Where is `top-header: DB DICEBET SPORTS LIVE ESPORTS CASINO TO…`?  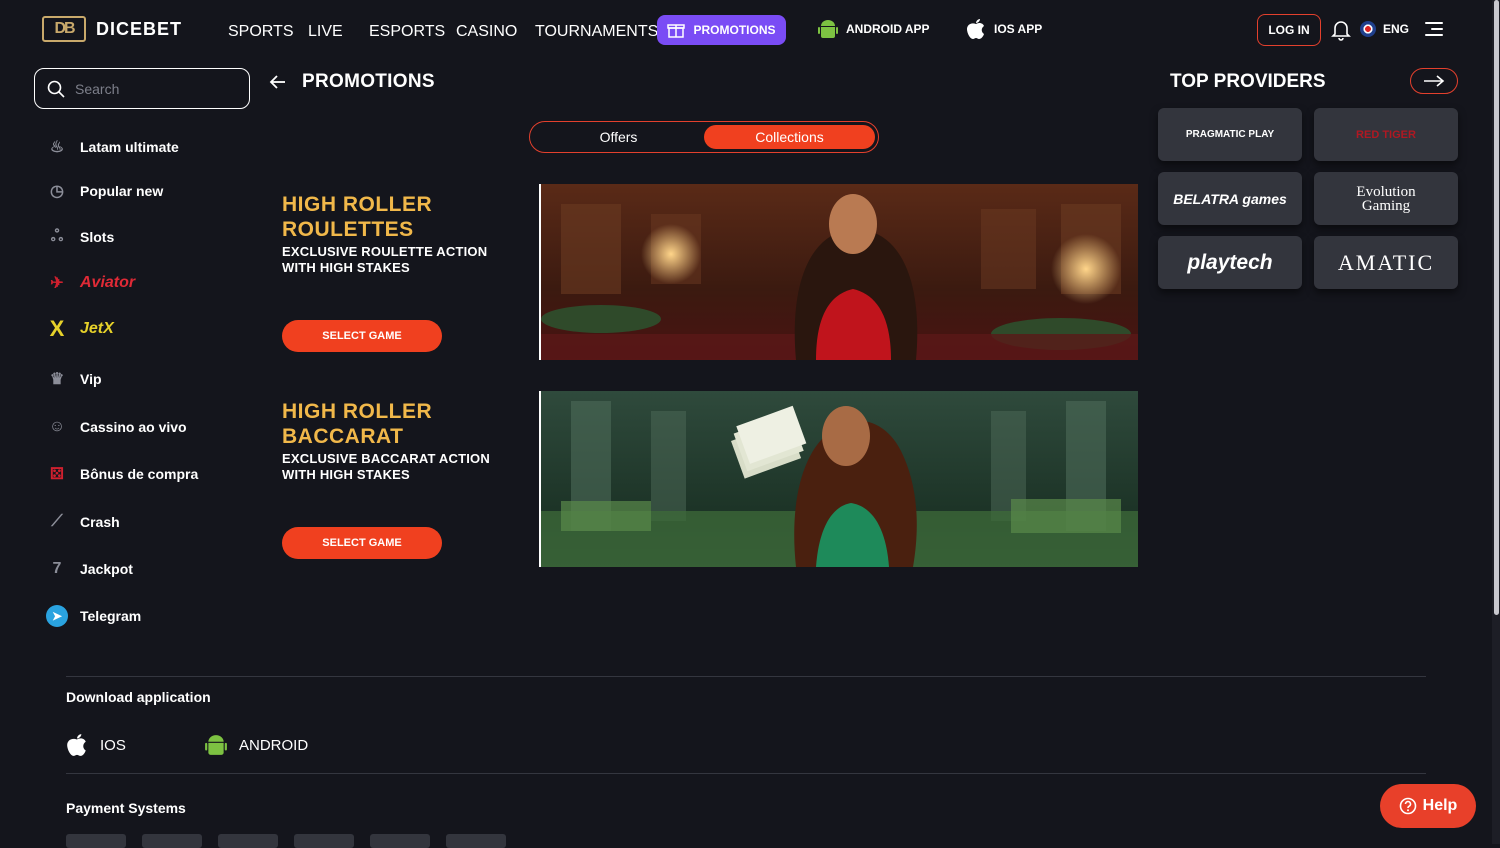 top-header: DB DICEBET SPORTS LIVE ESPORTS CASINO TO… is located at coordinates (750, 30).